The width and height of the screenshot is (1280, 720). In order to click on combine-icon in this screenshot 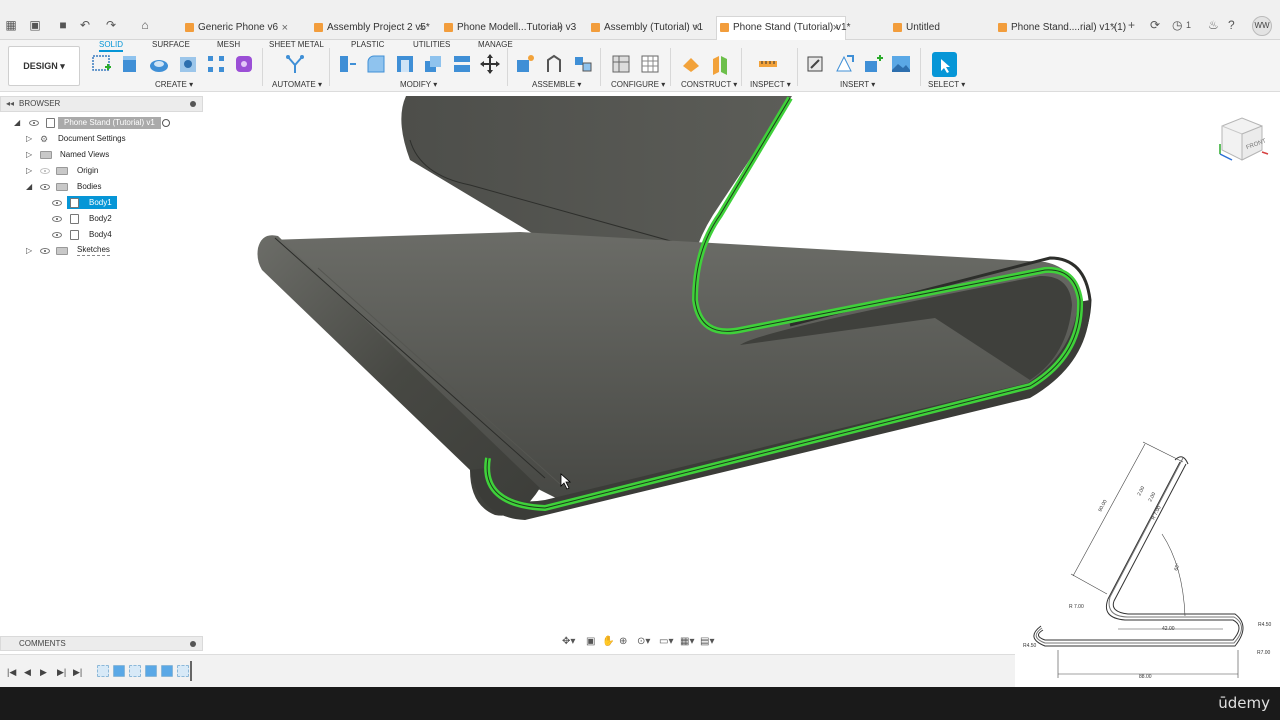, I will do `click(433, 64)`.